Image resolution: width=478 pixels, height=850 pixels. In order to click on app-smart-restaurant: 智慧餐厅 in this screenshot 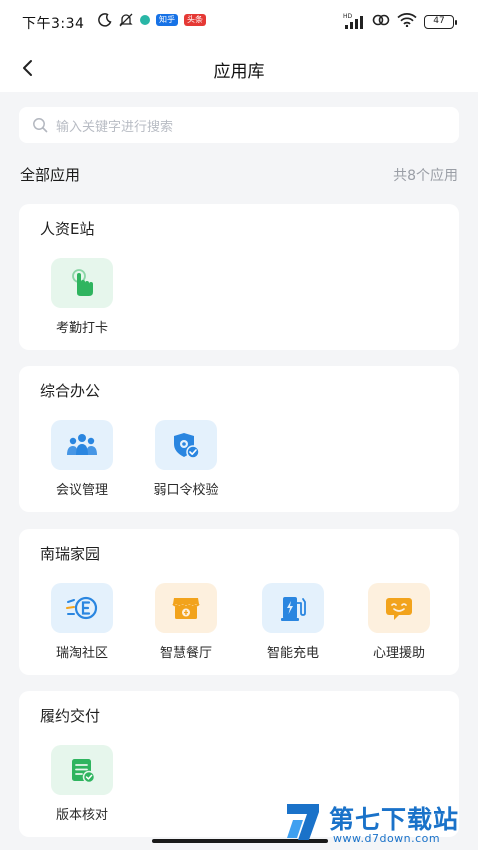, I will do `click(186, 622)`.